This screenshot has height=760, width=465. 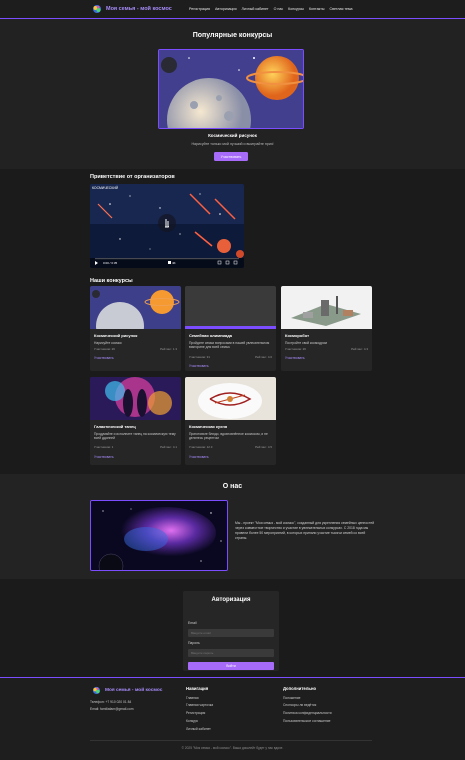 What do you see at coordinates (231, 653) in the screenshot?
I see `password-field` at bounding box center [231, 653].